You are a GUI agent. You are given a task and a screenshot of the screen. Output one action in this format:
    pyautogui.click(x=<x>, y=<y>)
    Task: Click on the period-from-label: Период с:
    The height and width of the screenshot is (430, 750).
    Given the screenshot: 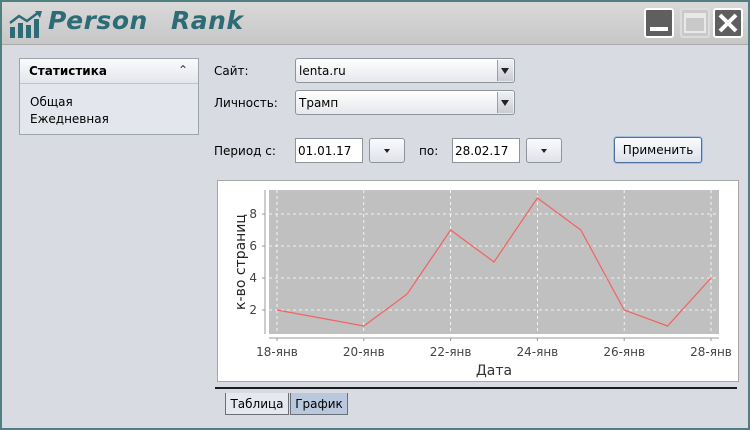 What is the action you would take?
    pyautogui.click(x=245, y=151)
    